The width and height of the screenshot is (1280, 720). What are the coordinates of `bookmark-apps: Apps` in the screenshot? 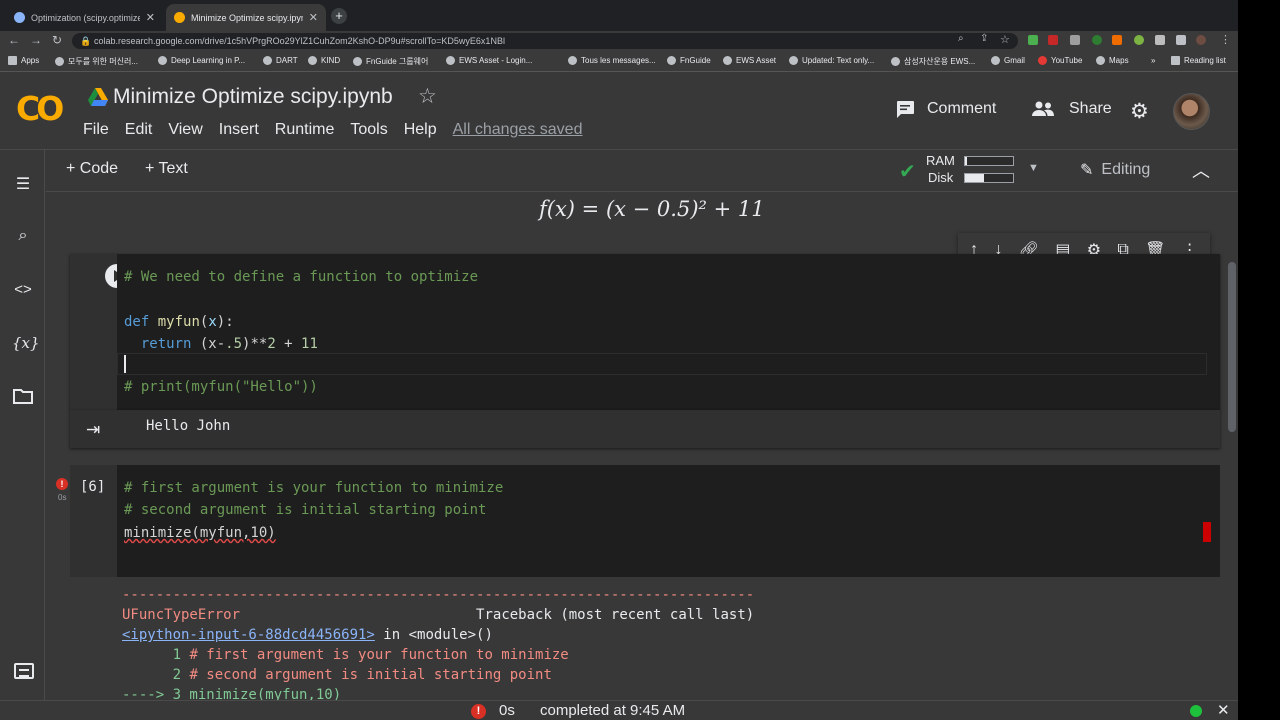 It's located at (23, 60).